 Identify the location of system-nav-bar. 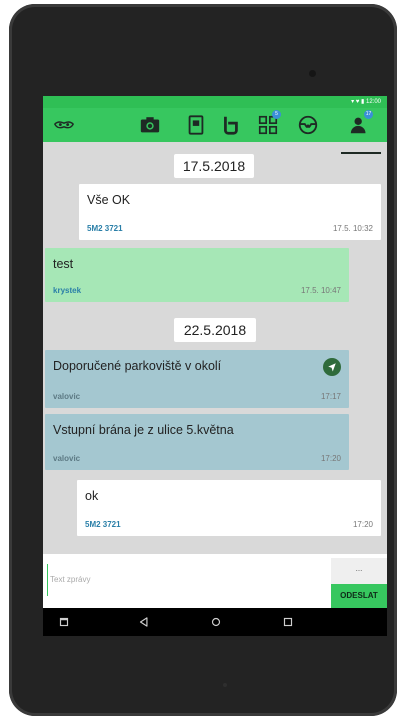
(215, 622).